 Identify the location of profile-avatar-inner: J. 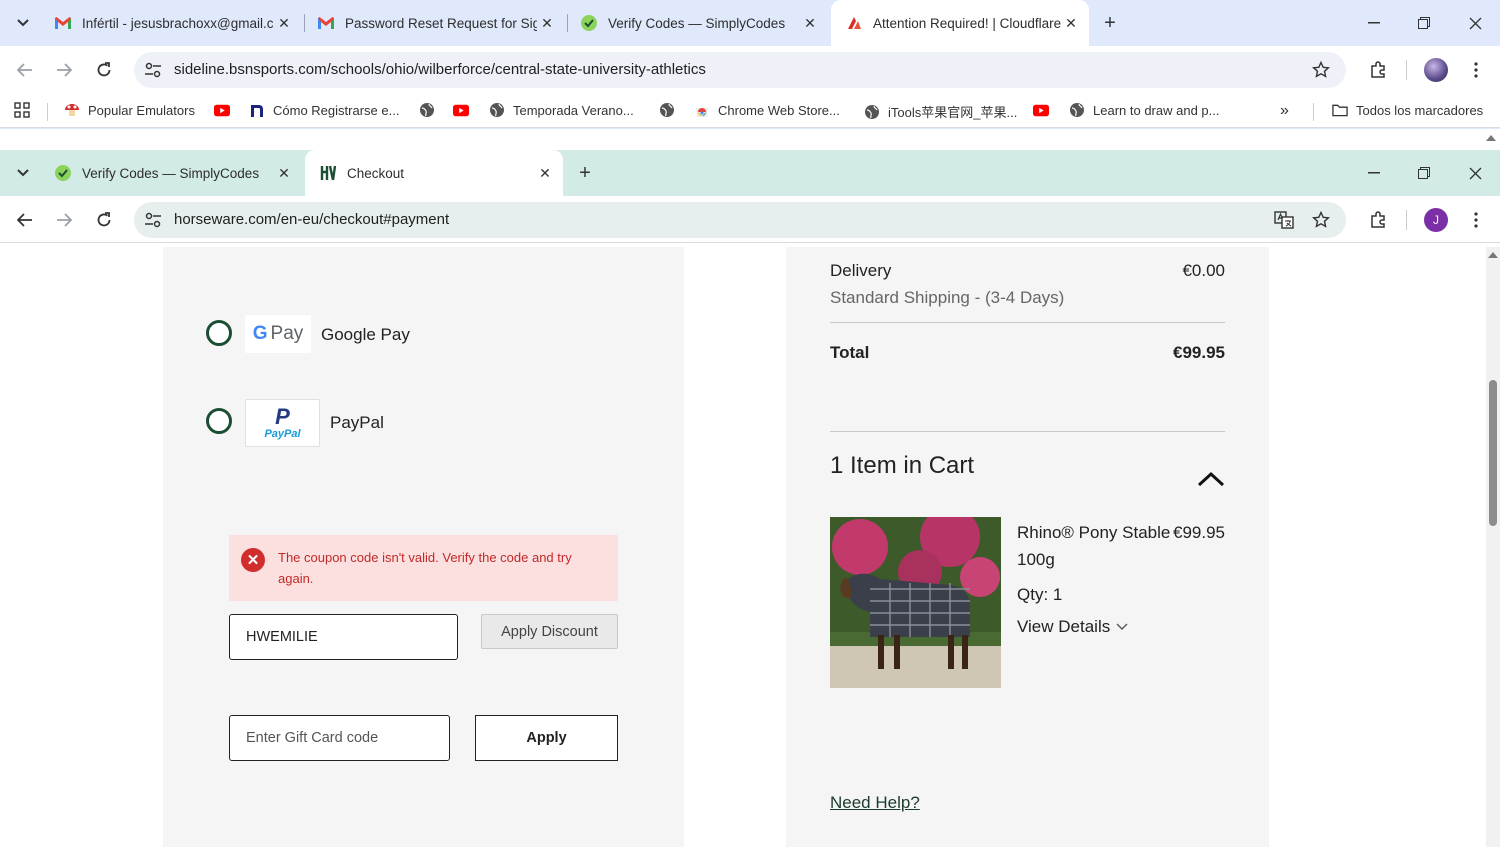
(1436, 220).